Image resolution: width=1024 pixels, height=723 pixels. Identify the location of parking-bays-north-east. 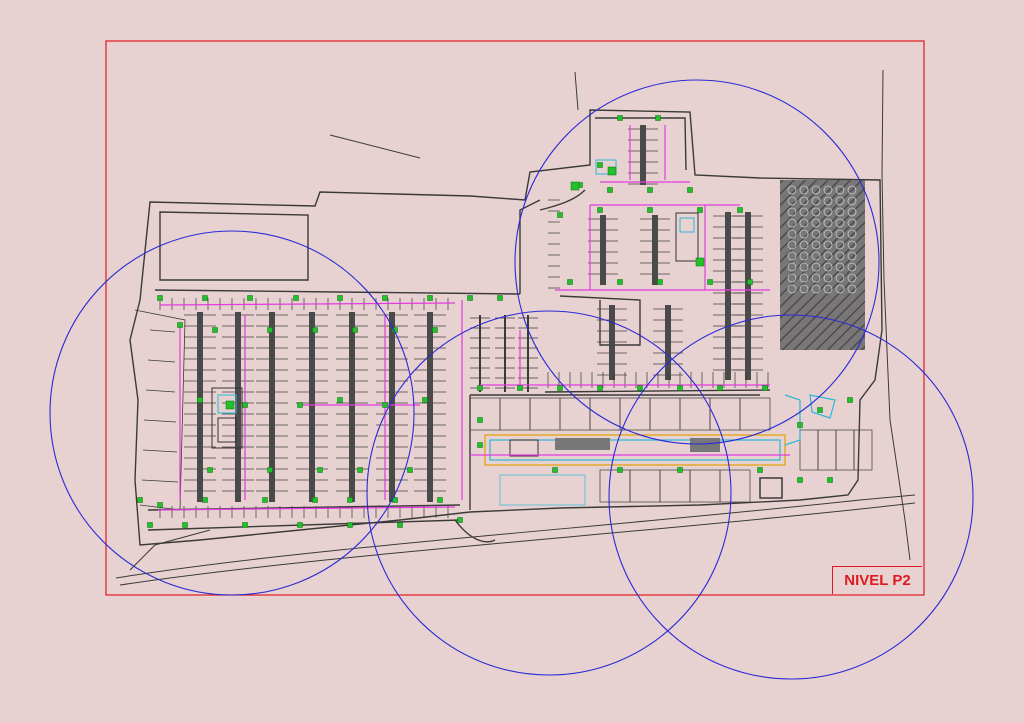
(658, 256).